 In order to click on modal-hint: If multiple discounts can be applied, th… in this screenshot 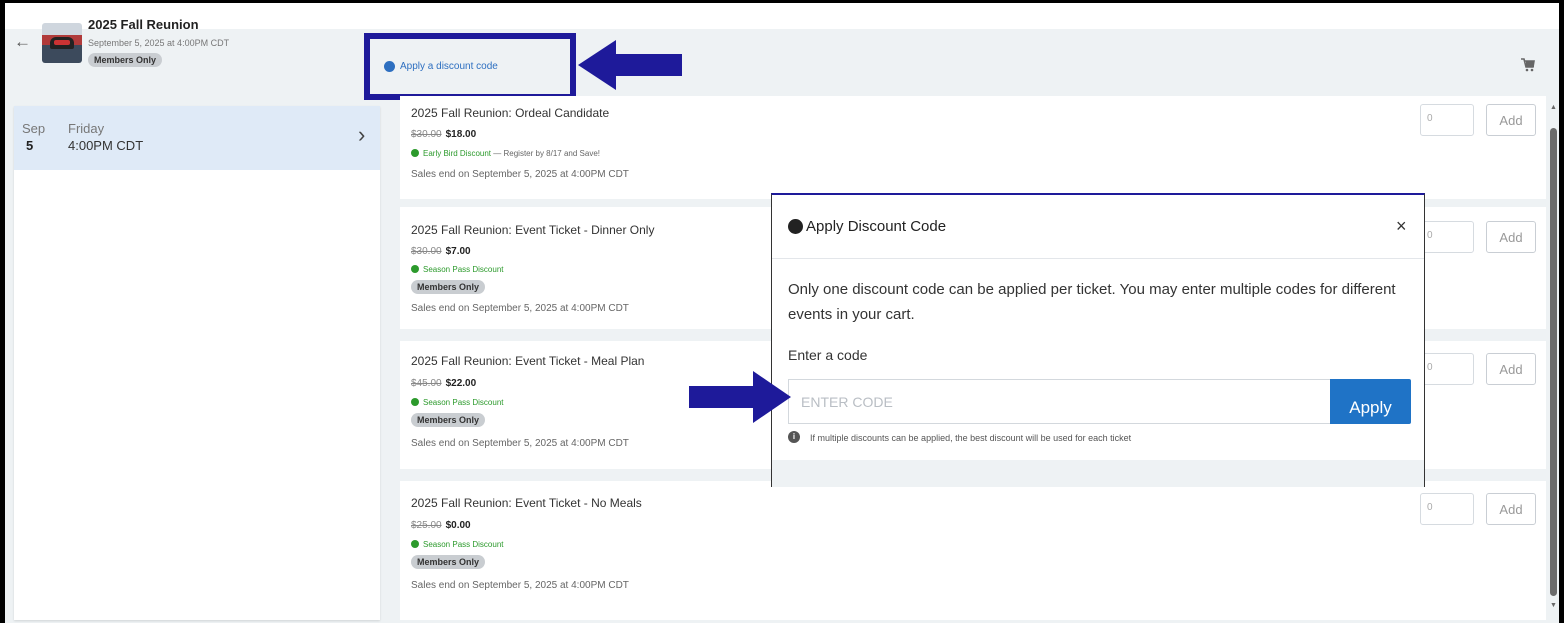, I will do `click(971, 438)`.